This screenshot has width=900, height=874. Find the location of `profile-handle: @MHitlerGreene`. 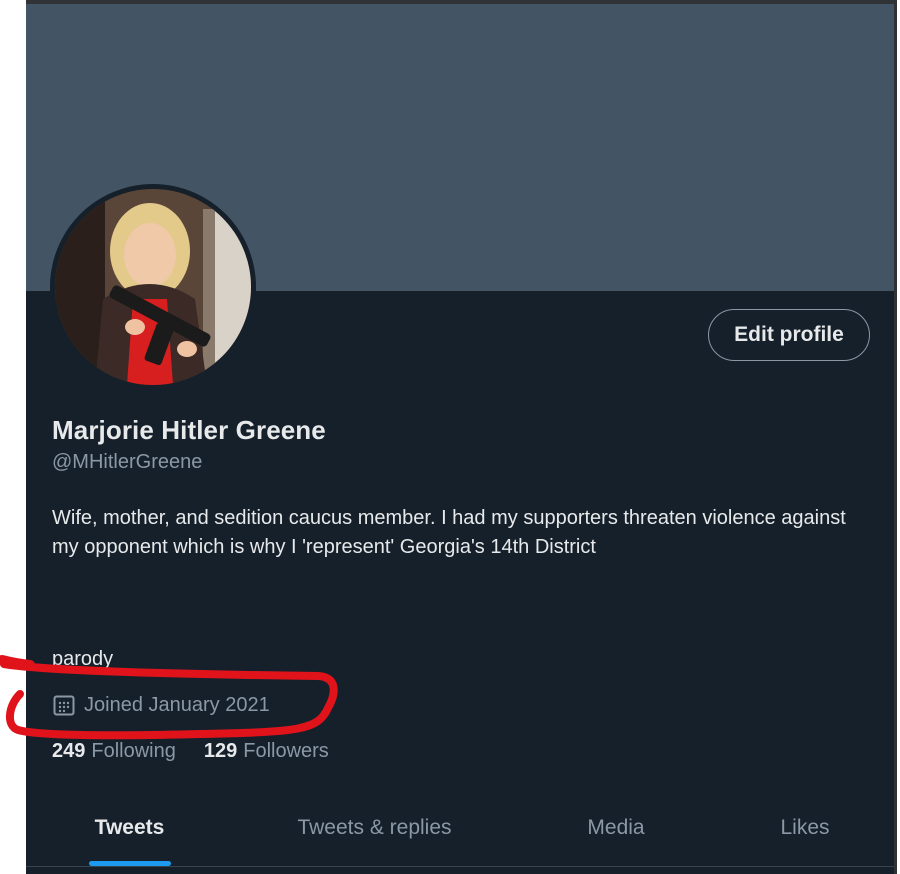

profile-handle: @MHitlerGreene is located at coordinates (127, 462).